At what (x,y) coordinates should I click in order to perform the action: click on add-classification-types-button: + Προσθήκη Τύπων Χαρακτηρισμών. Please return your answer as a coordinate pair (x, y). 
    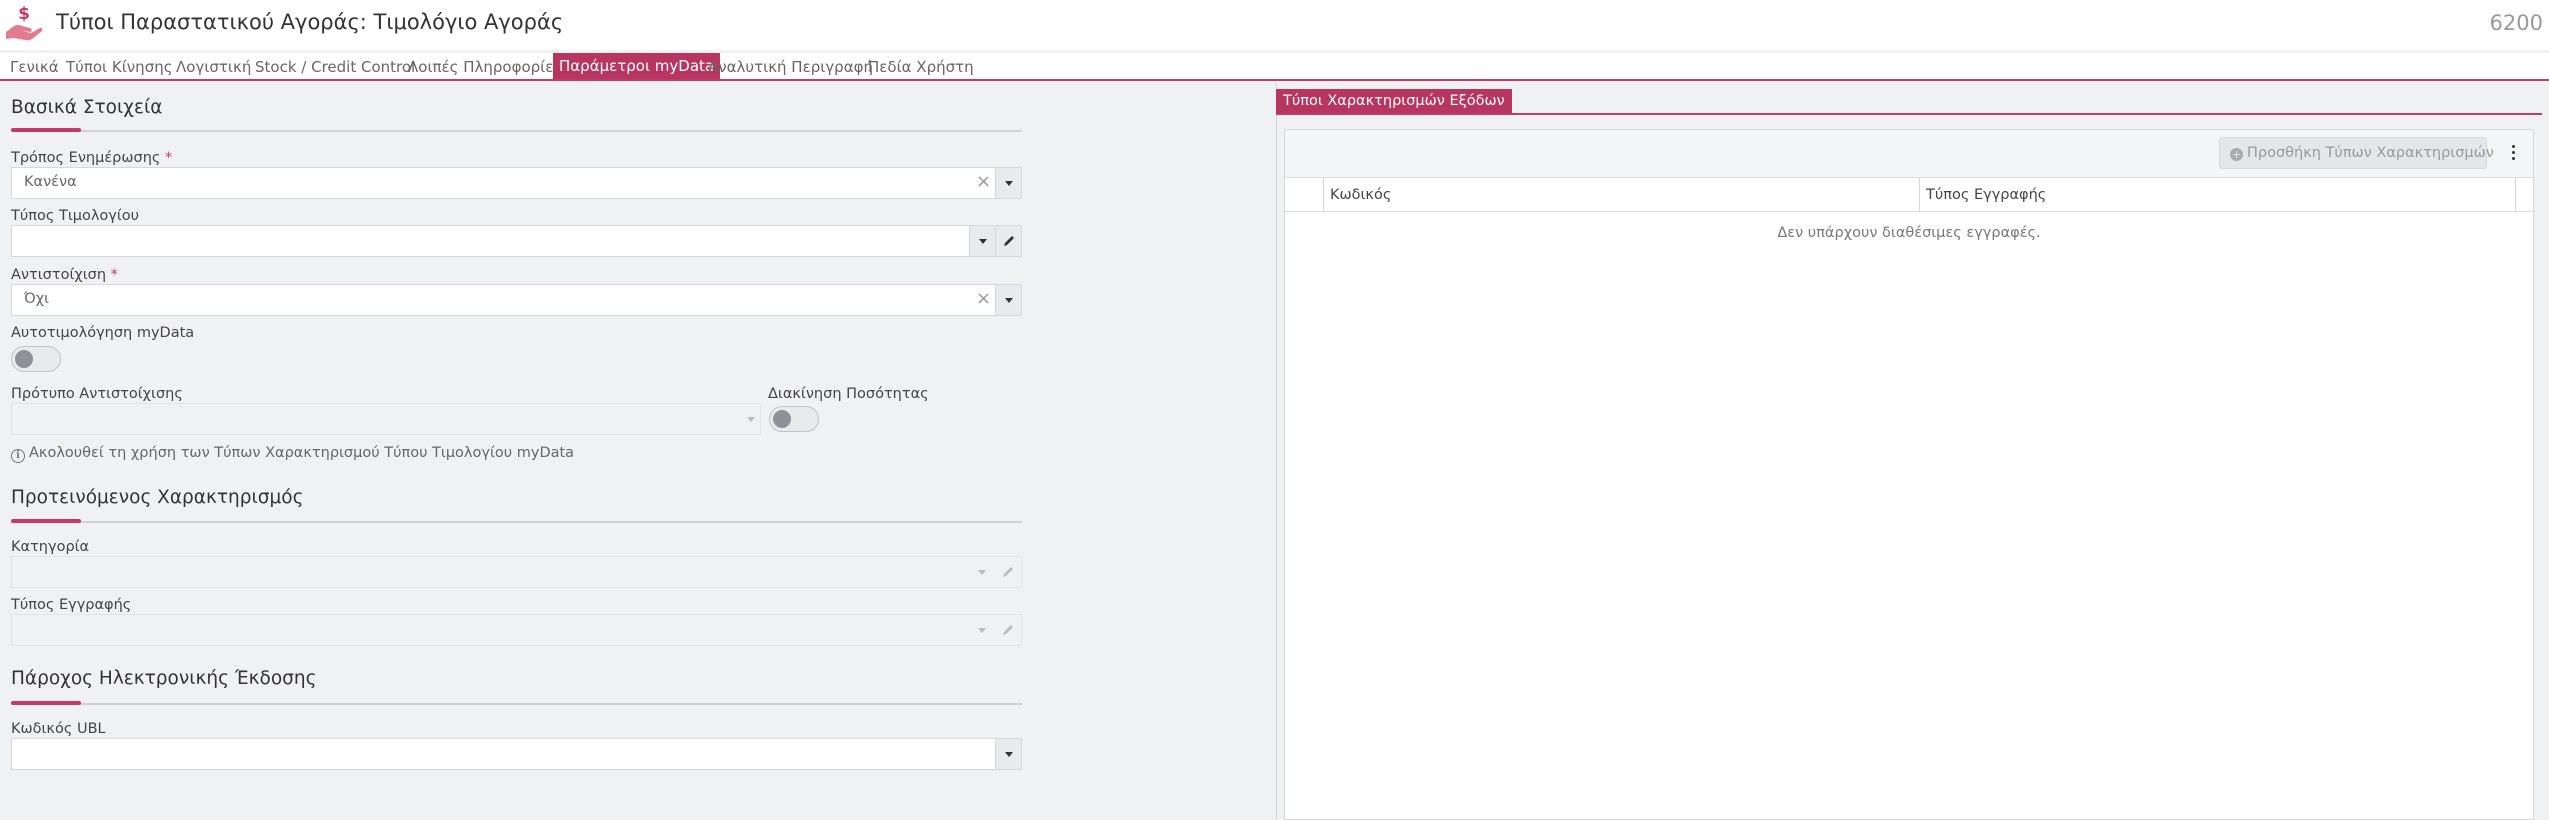
    Looking at the image, I should click on (2356, 153).